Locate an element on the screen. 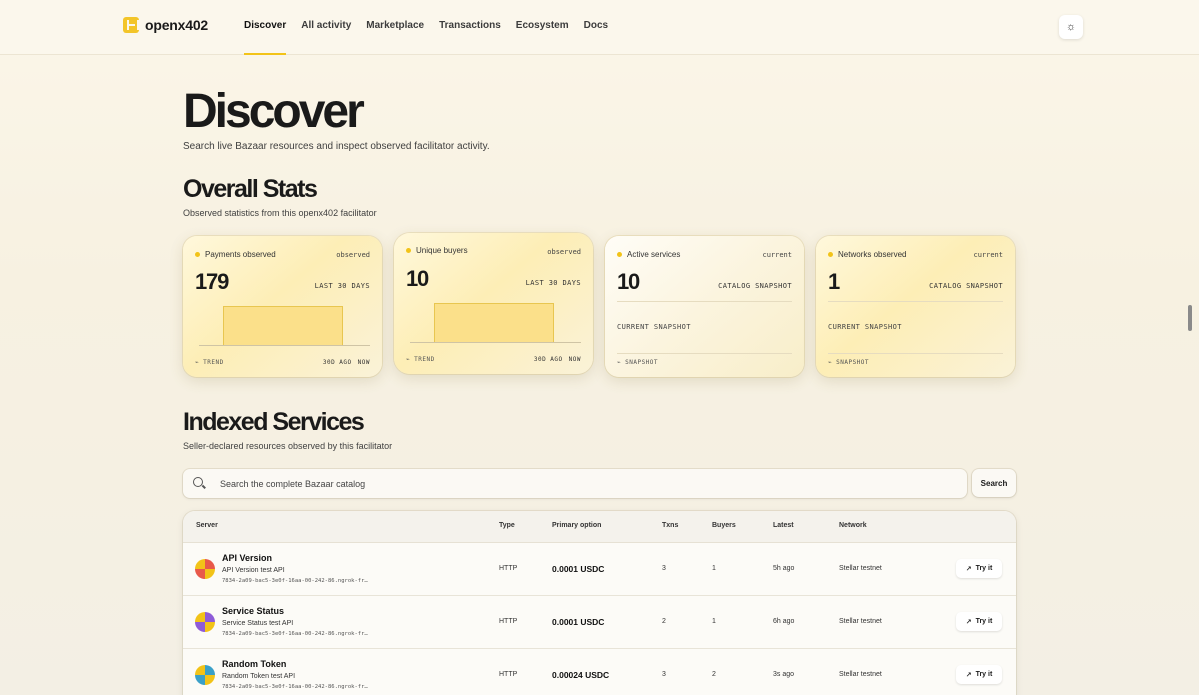 This screenshot has width=1199, height=695. service-latest: 6h ago is located at coordinates (784, 621).